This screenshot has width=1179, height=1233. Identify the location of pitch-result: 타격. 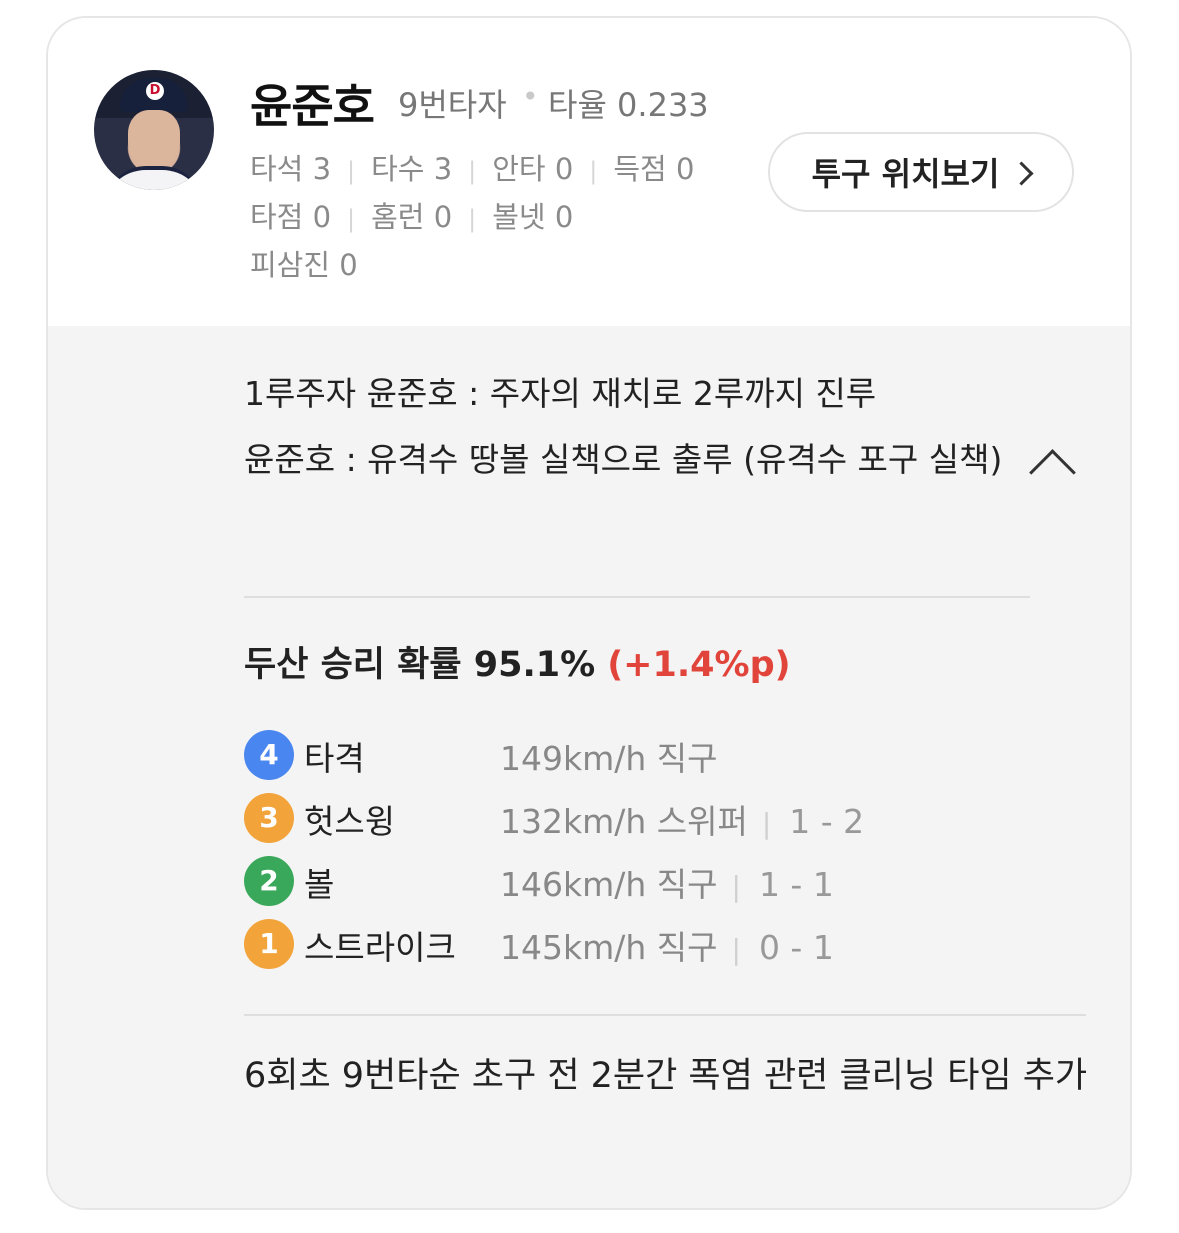
(334, 758).